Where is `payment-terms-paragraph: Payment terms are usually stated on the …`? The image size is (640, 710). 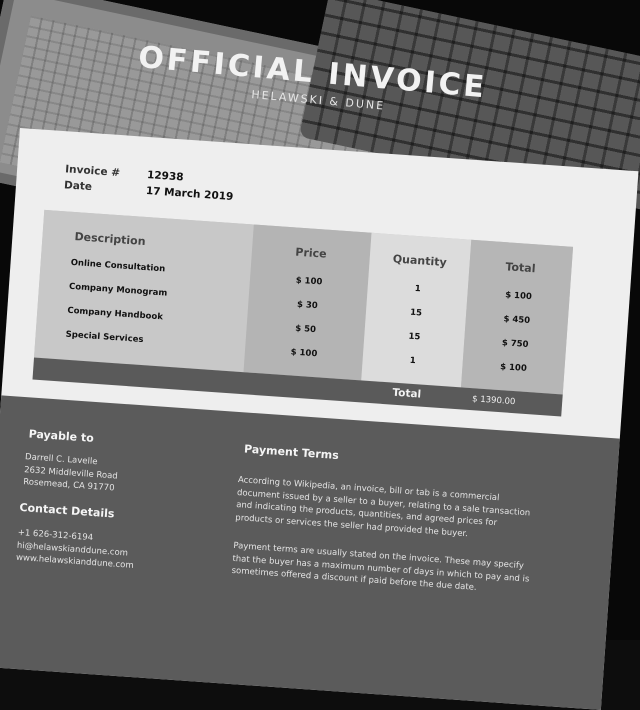
payment-terms-paragraph: Payment terms are usually stated on the … is located at coordinates (380, 566).